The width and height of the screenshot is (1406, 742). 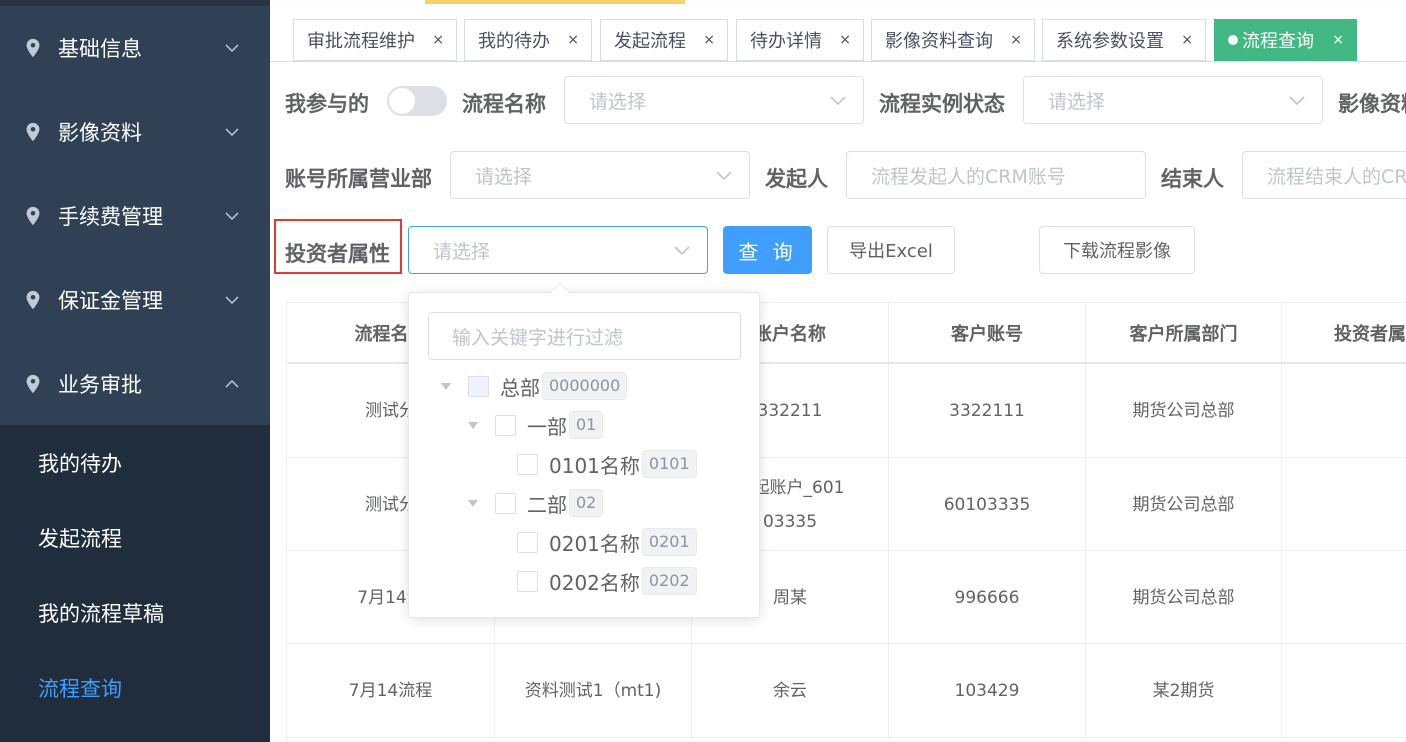 I want to click on table-cell: 996666, so click(x=987, y=597).